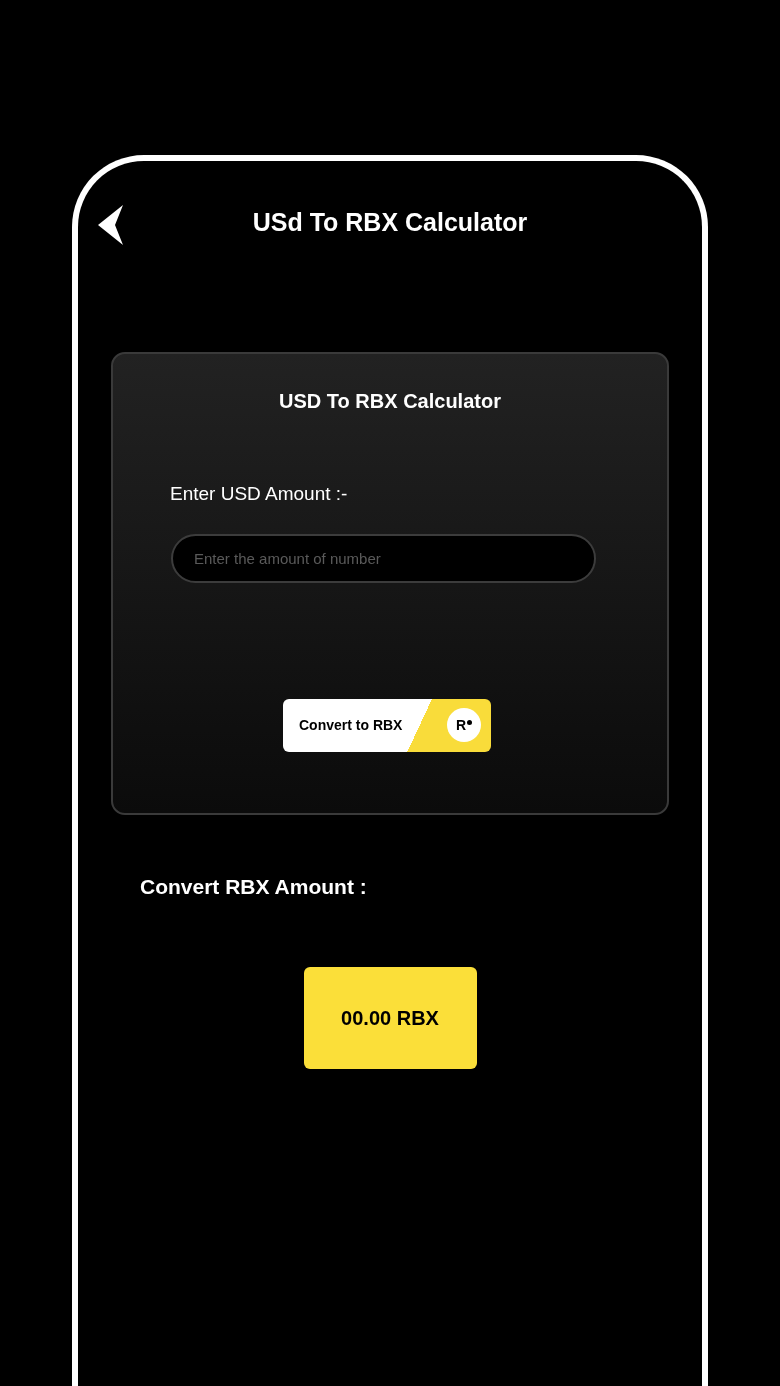 This screenshot has width=780, height=1386. Describe the element at coordinates (259, 494) in the screenshot. I see `field-label: Enter USD Amount :-` at that location.